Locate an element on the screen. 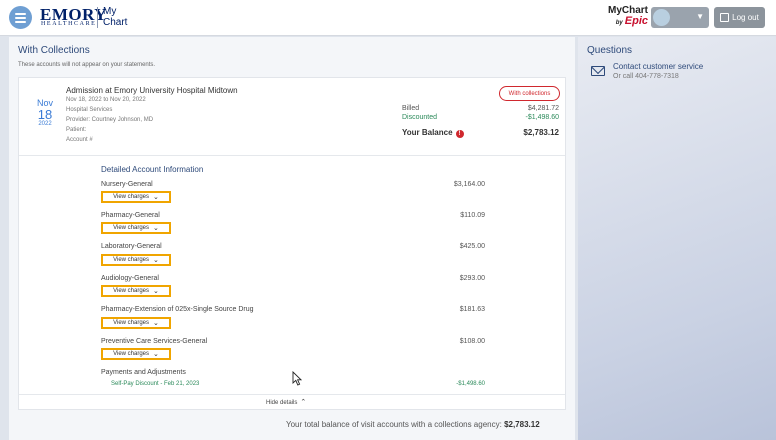 Image resolution: width=776 pixels, height=440 pixels. logout-button: Log out is located at coordinates (739, 17).